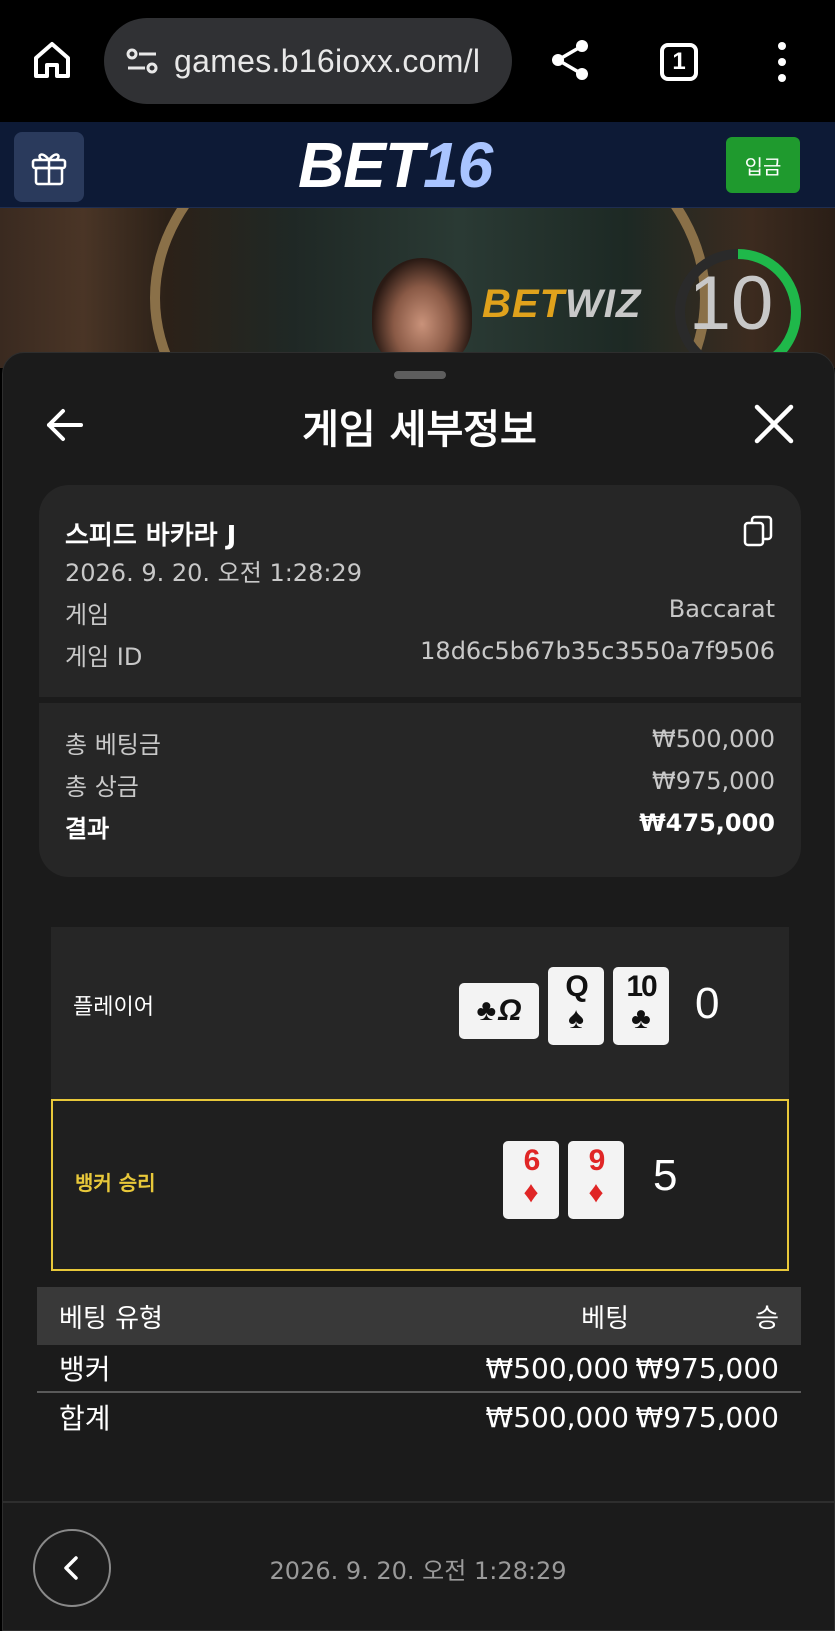 The height and width of the screenshot is (1631, 835). I want to click on player-hand: 플레이어 ♣ Ω Q ♠ 10 ♣ 0, so click(420, 1007).